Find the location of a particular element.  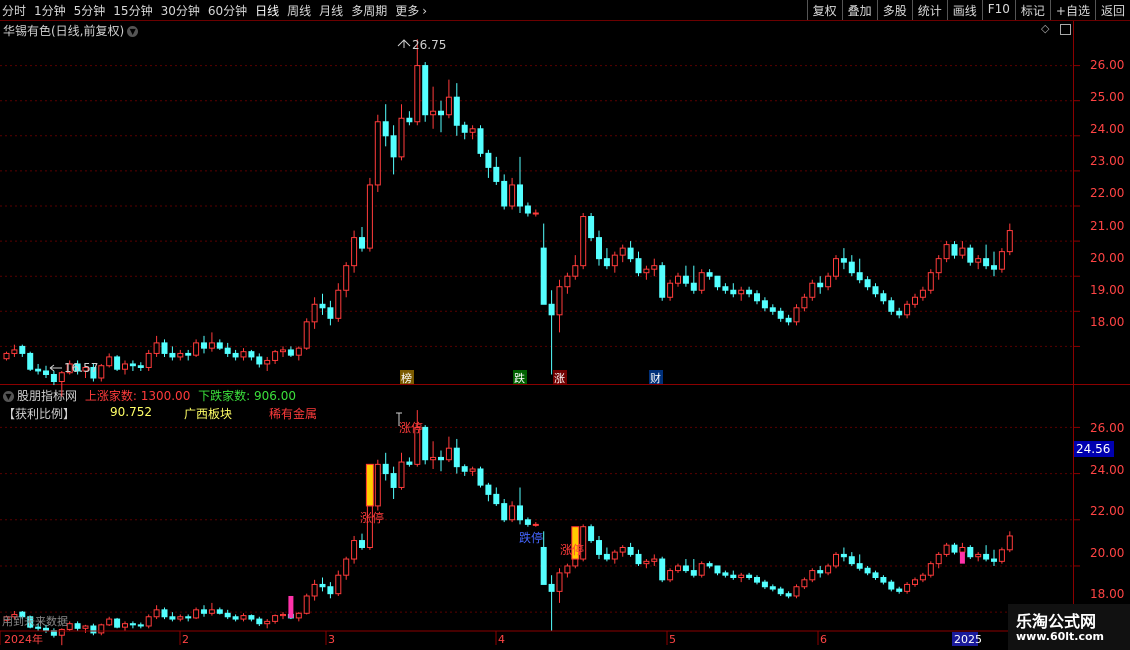

back-button: 返回 is located at coordinates (1112, 10).